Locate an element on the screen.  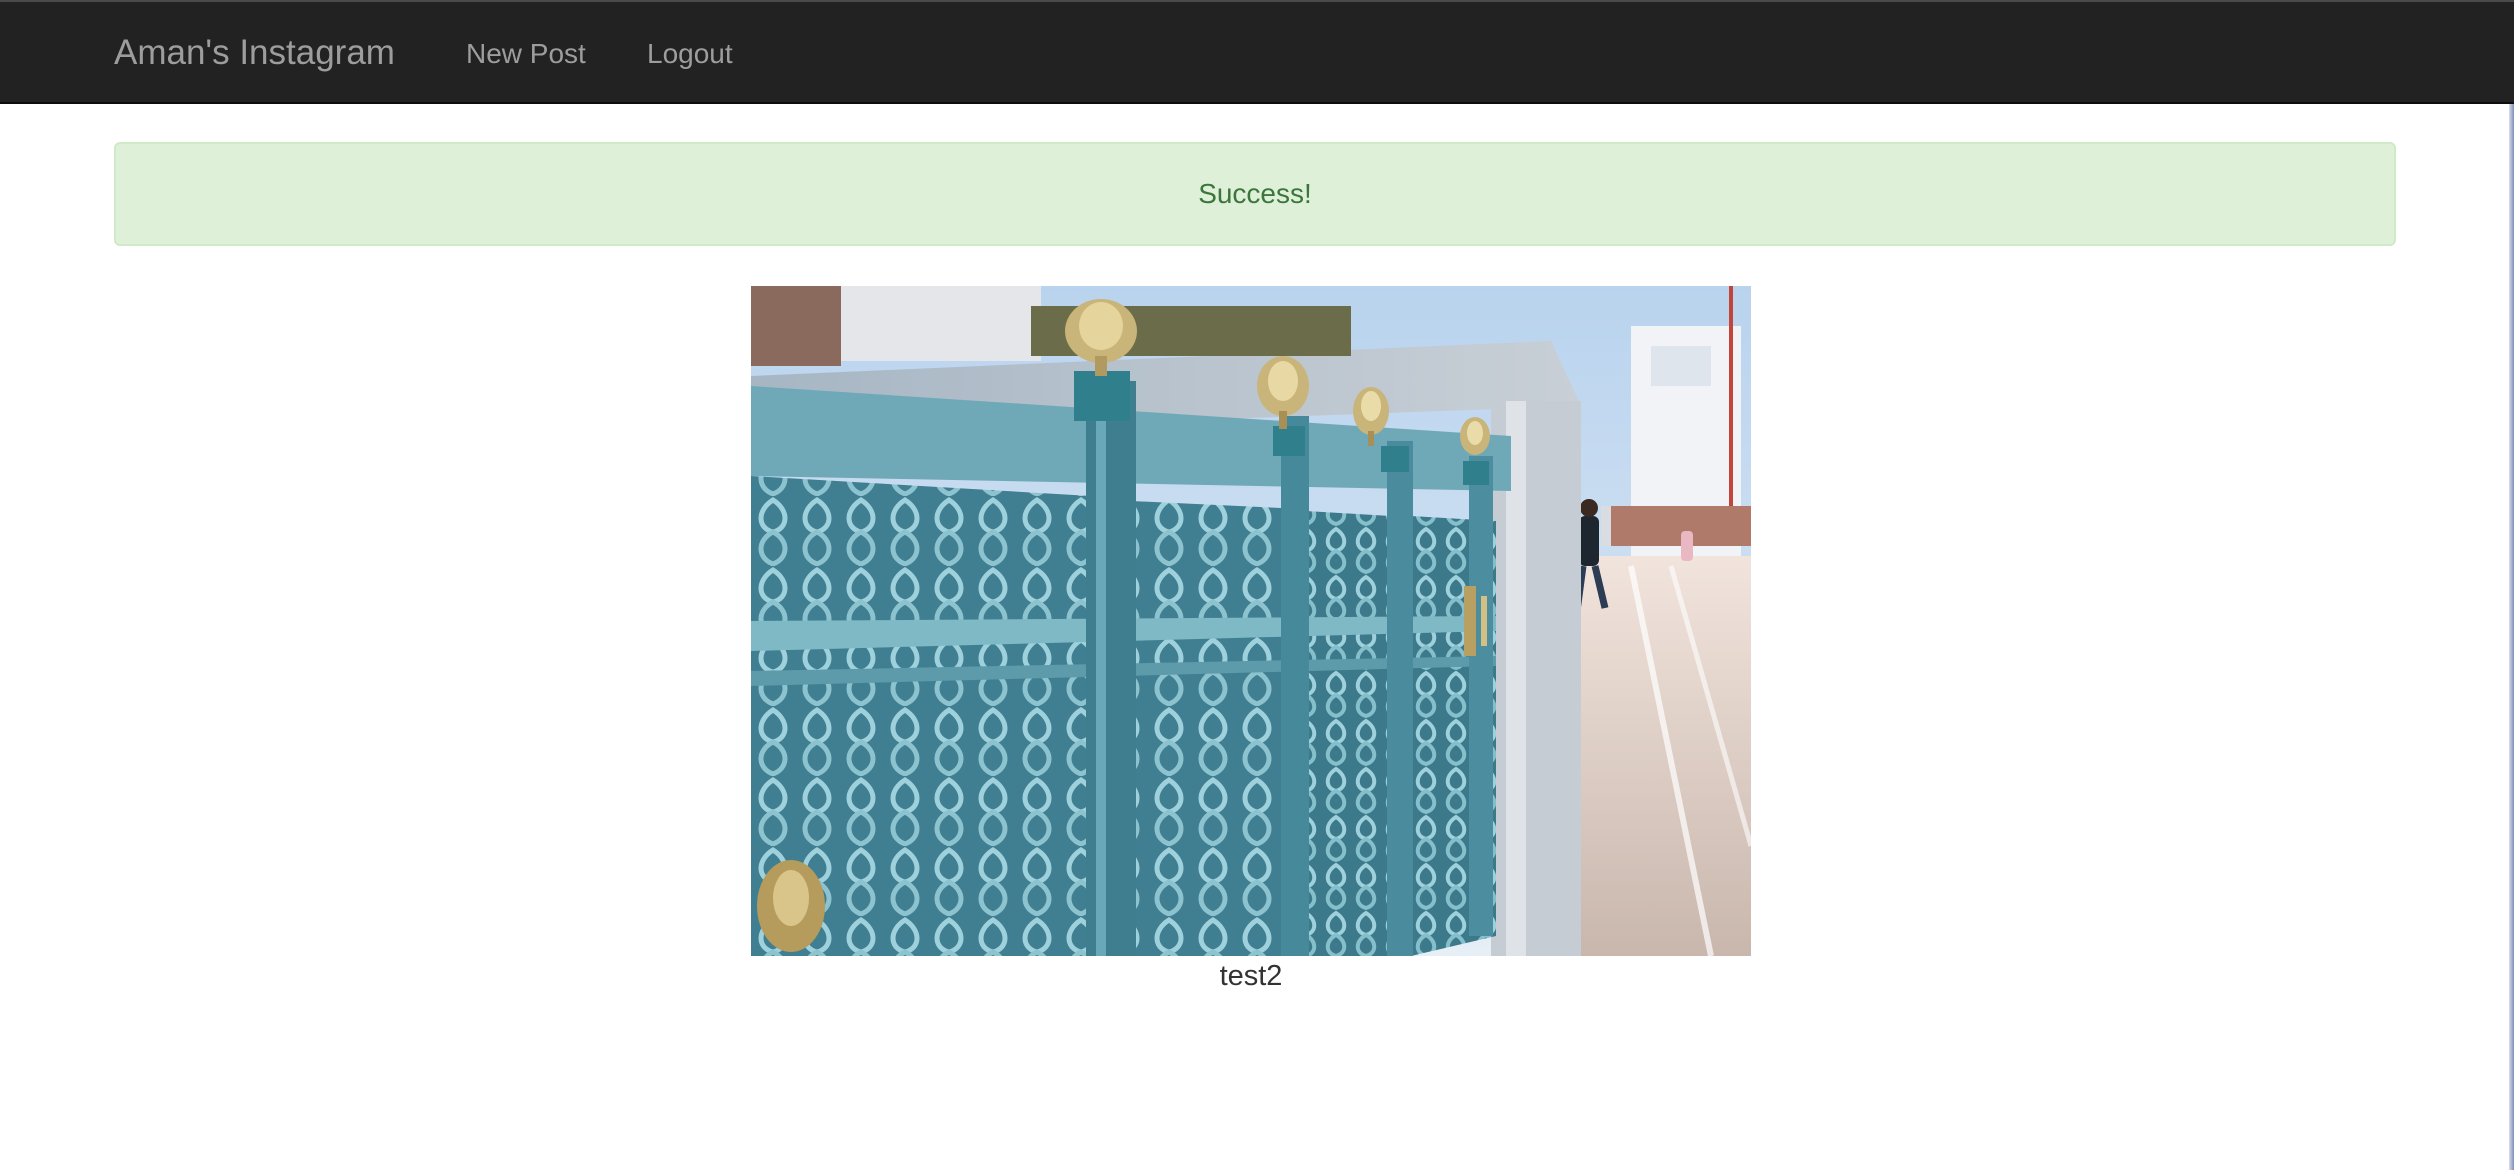
logout-link: Logout is located at coordinates (690, 54).